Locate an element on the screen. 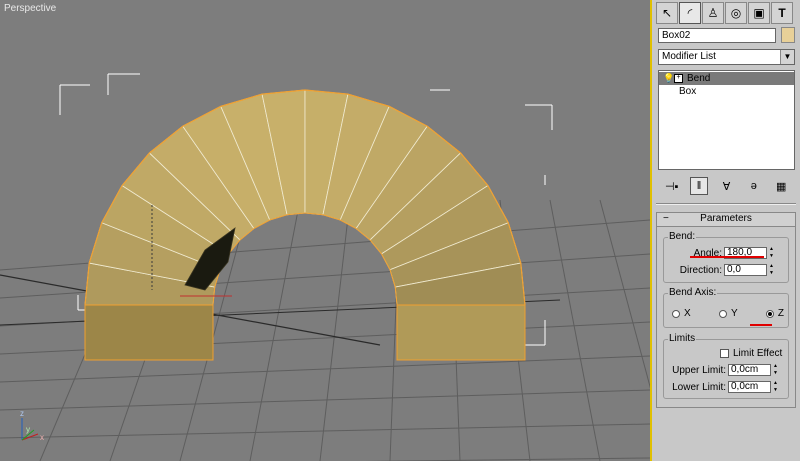 This screenshot has width=800, height=461. utilities-tab-icon: T is located at coordinates (782, 13).